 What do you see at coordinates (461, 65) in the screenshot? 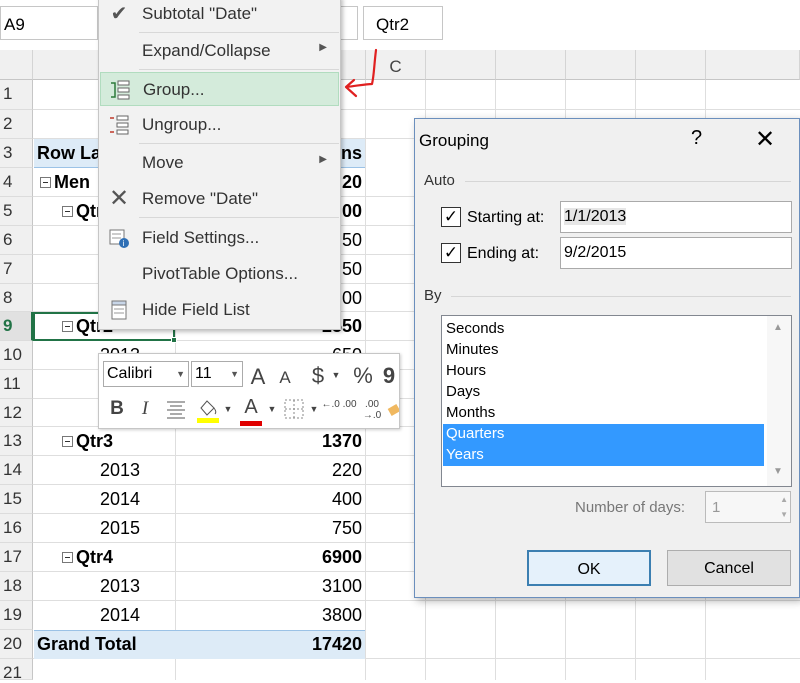
I see `column-header-d` at bounding box center [461, 65].